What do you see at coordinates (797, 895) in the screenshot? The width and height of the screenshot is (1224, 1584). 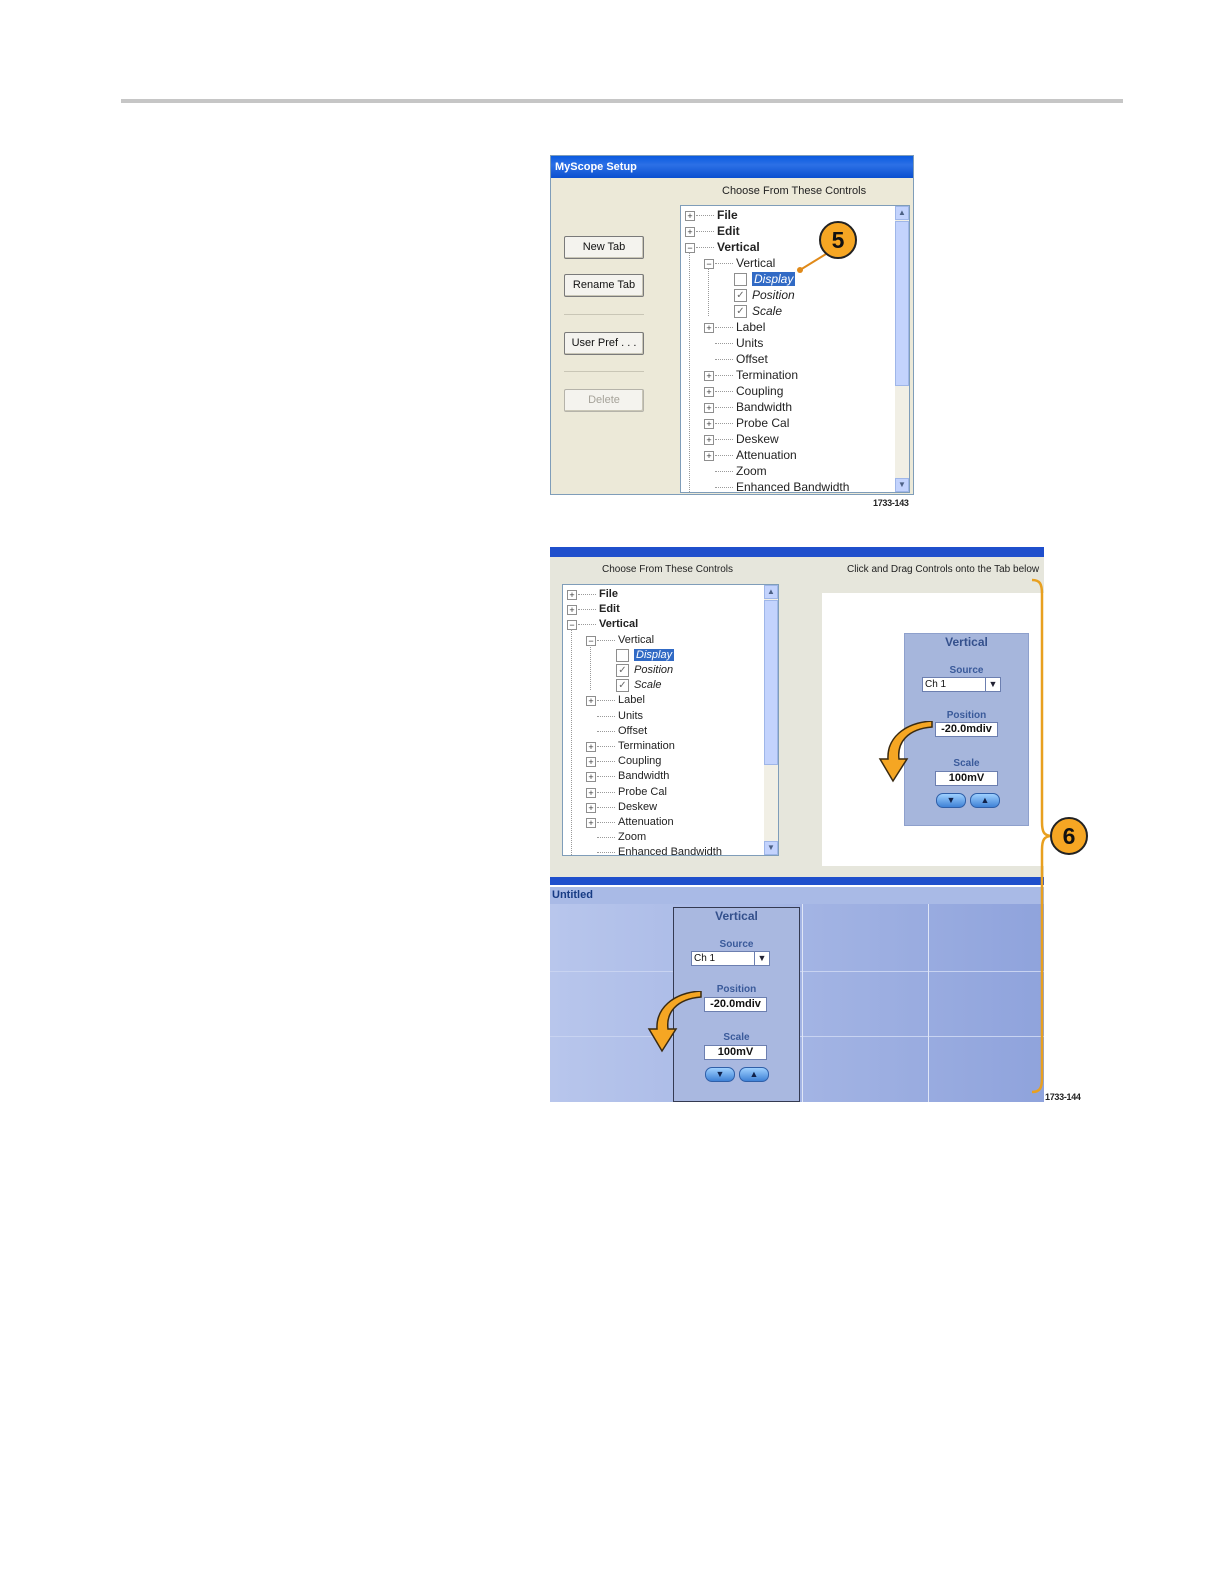 I see `tab-name: Untitled` at bounding box center [797, 895].